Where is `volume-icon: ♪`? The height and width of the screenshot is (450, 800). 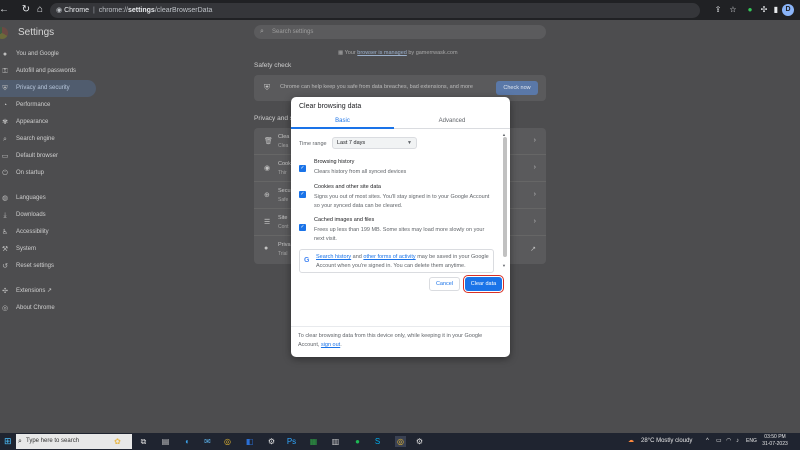
volume-icon: ♪ is located at coordinates (737, 441).